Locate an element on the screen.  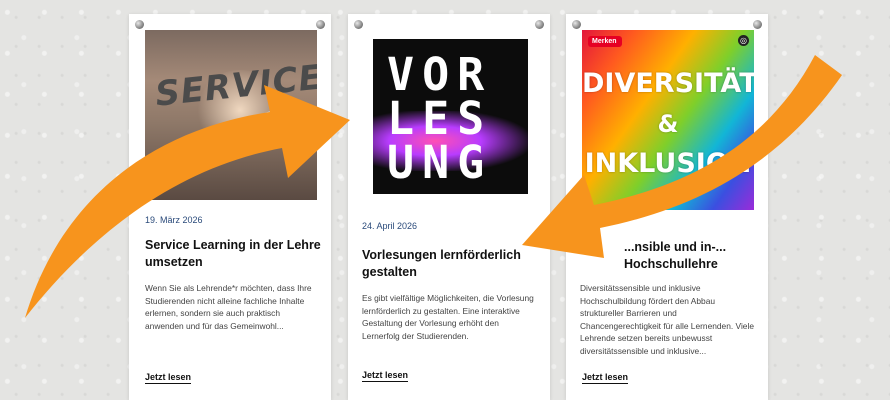
camera-lens-icon: ◎ is located at coordinates (743, 40).